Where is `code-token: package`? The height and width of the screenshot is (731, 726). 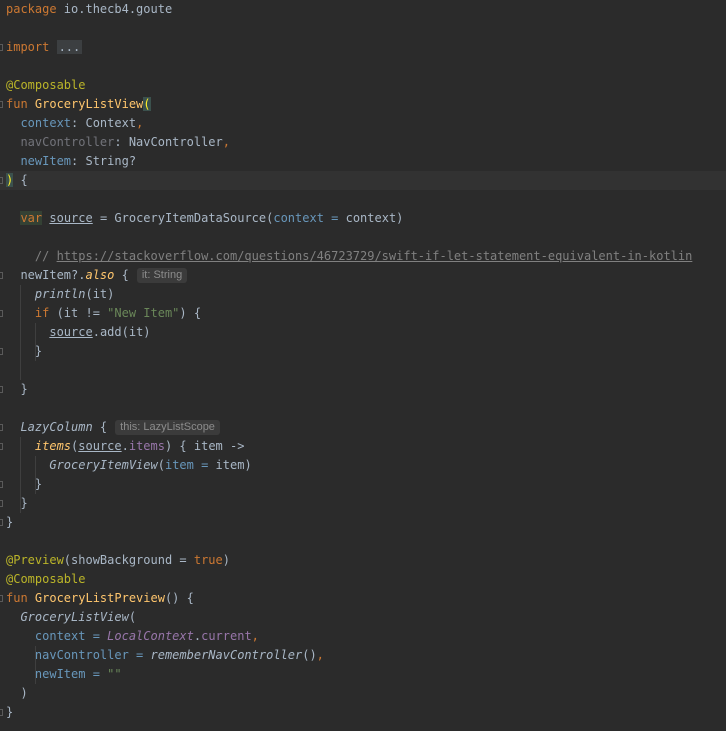
code-token: package is located at coordinates (35, 9).